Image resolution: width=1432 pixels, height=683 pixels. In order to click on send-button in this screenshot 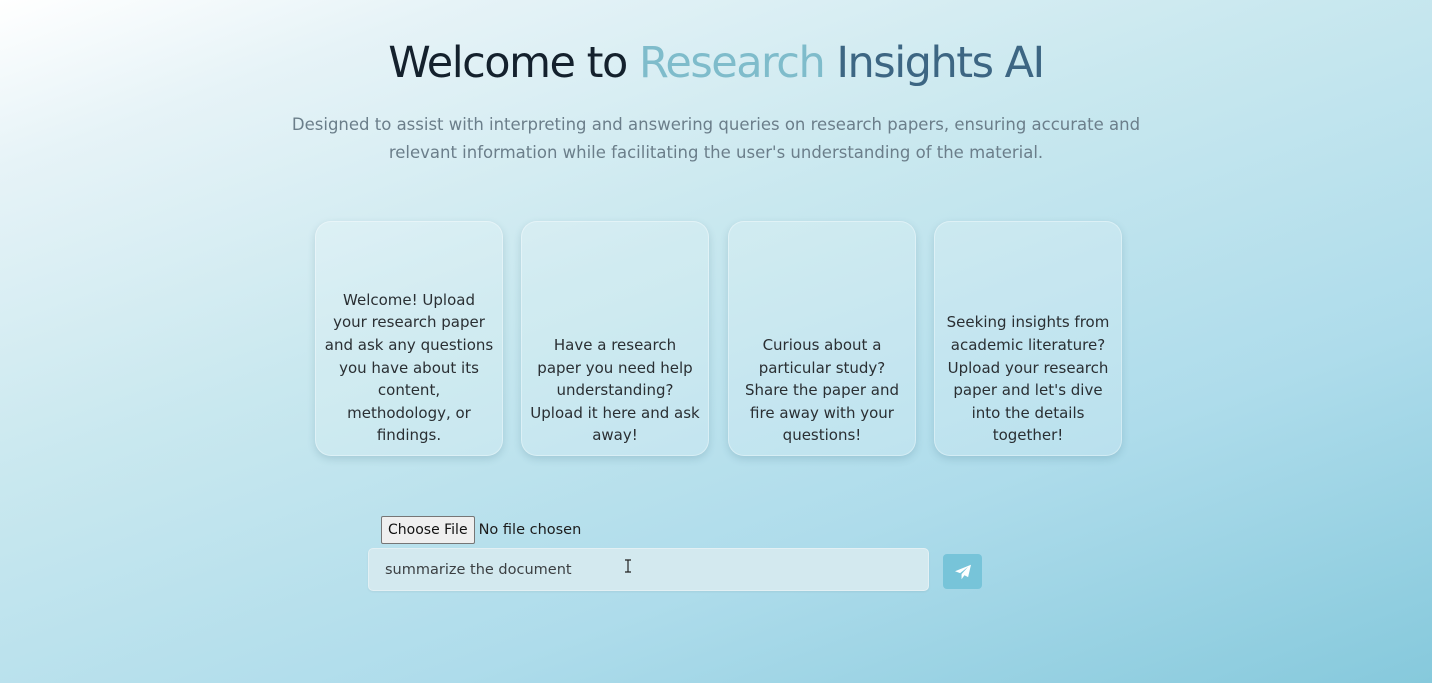, I will do `click(962, 571)`.